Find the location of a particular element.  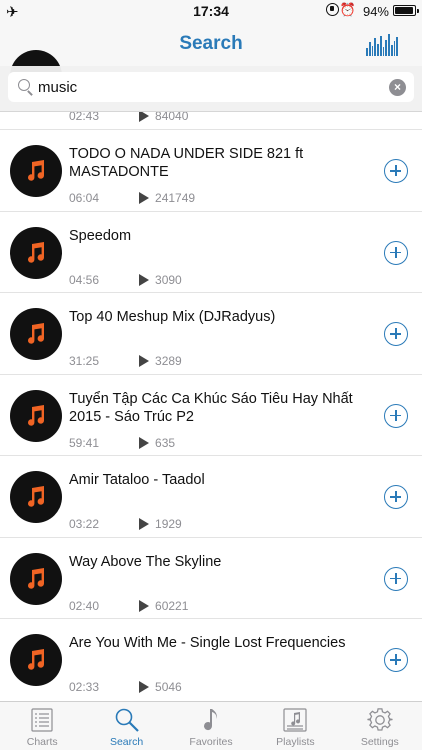

track-plays: 3090 is located at coordinates (168, 279).